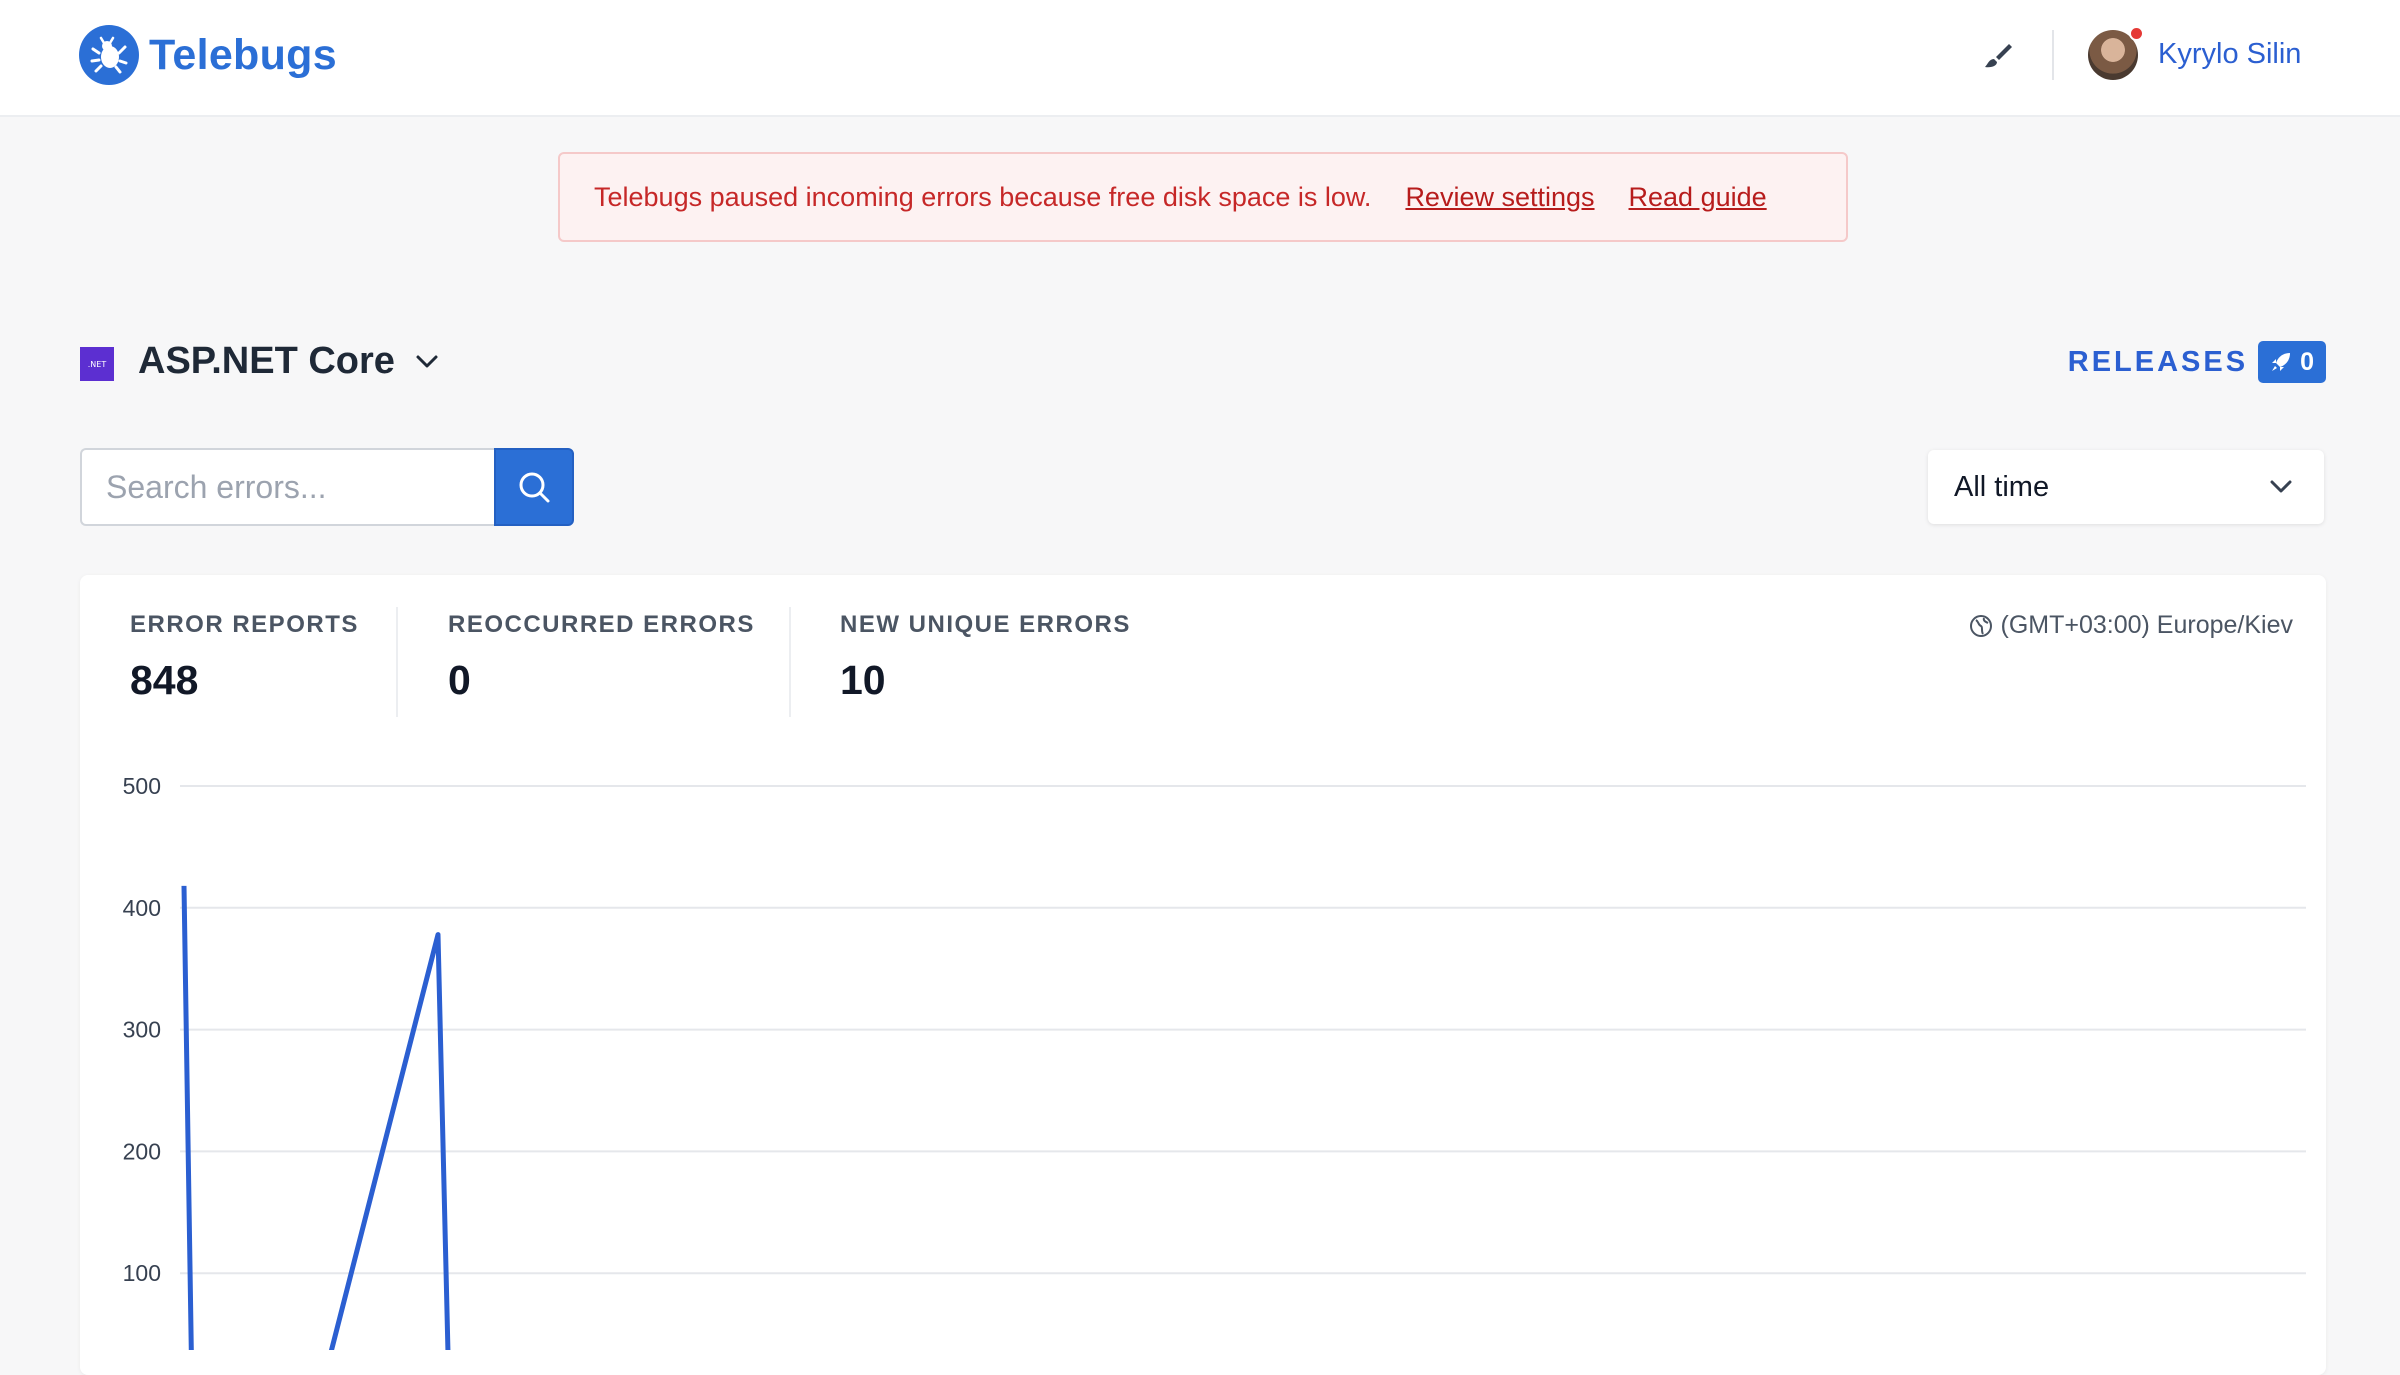 This screenshot has height=1375, width=2400. I want to click on time-range-select: All time, so click(2126, 487).